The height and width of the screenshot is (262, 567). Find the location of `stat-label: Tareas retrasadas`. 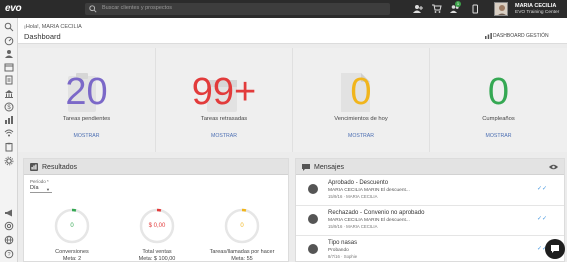

stat-label: Tareas retrasadas is located at coordinates (224, 119).